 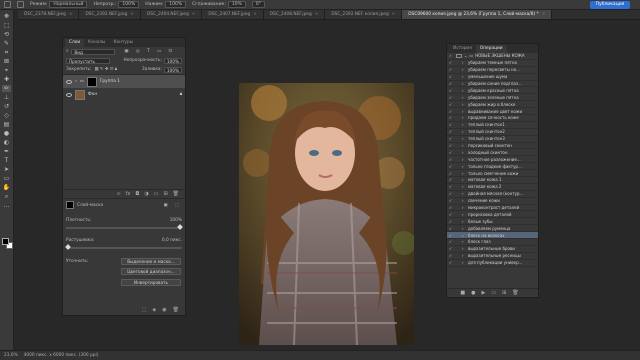 What do you see at coordinates (6, 115) in the screenshot?
I see `eraser-tool-icon: ◇` at bounding box center [6, 115].